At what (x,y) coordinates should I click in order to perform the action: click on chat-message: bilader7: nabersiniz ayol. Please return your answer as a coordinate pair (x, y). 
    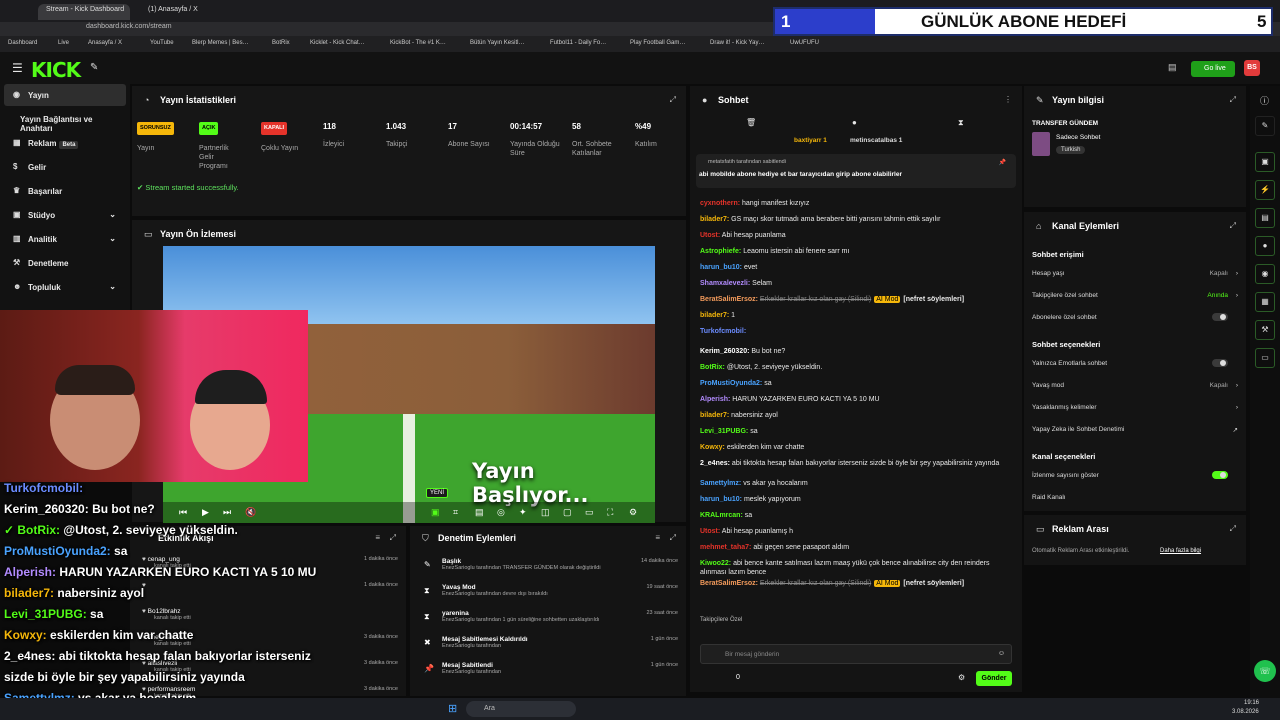
    Looking at the image, I should click on (858, 415).